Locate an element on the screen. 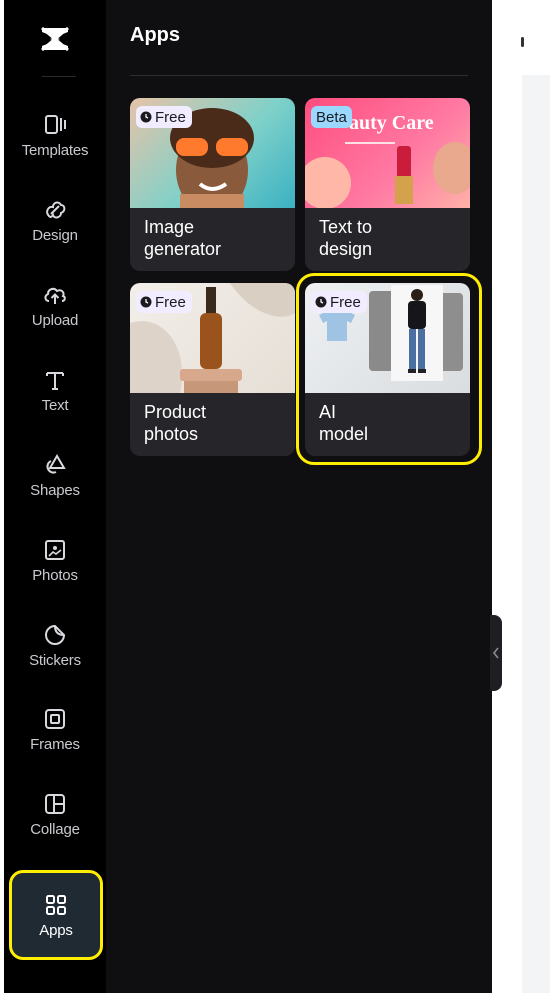 This screenshot has width=550, height=993. collapse-panel-button is located at coordinates (496, 653).